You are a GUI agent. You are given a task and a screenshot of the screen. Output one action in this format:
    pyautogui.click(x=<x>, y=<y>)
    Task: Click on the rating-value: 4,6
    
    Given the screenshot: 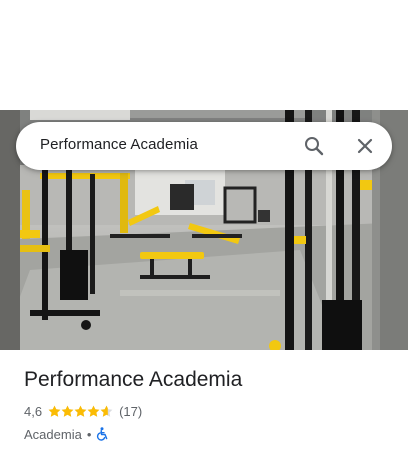 What is the action you would take?
    pyautogui.click(x=33, y=411)
    